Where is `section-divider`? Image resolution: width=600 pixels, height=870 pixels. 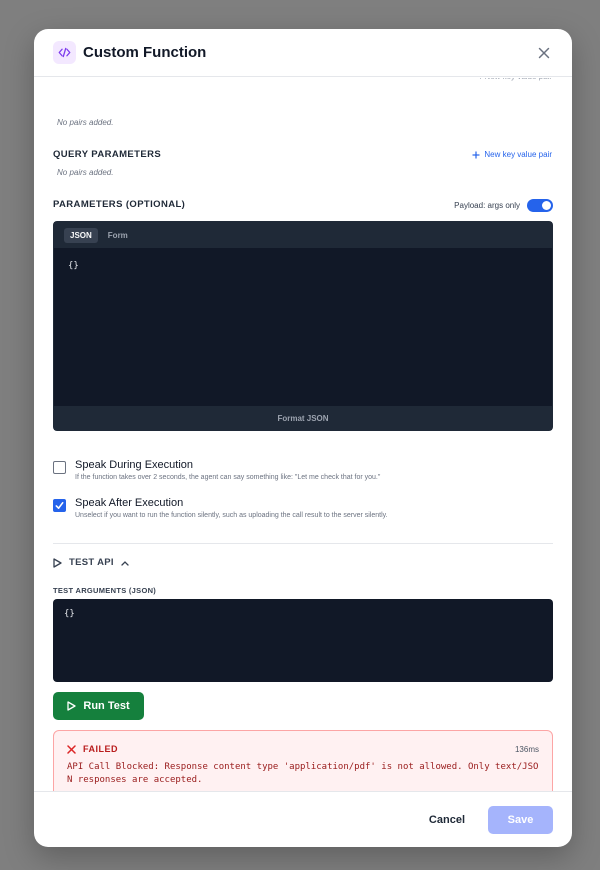
section-divider is located at coordinates (303, 543).